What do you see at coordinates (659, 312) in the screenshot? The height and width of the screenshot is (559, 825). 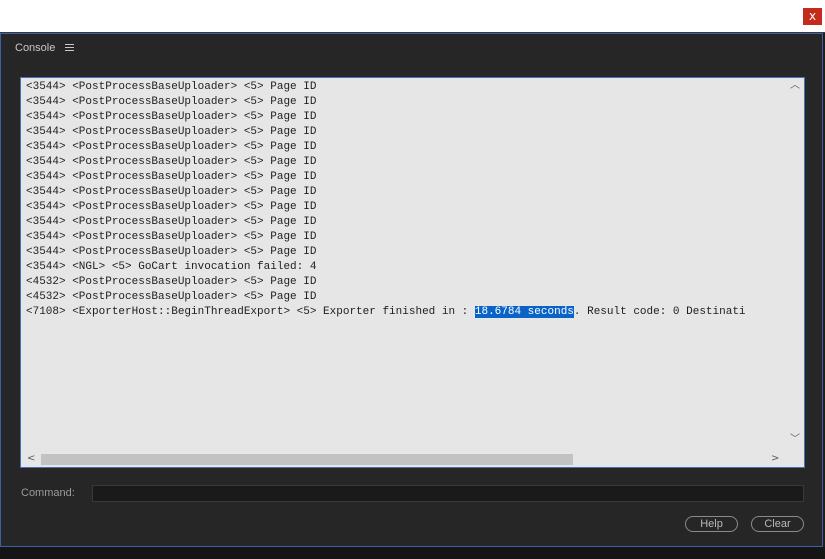 I see `log-text: . Result code: 0 Destinati` at bounding box center [659, 312].